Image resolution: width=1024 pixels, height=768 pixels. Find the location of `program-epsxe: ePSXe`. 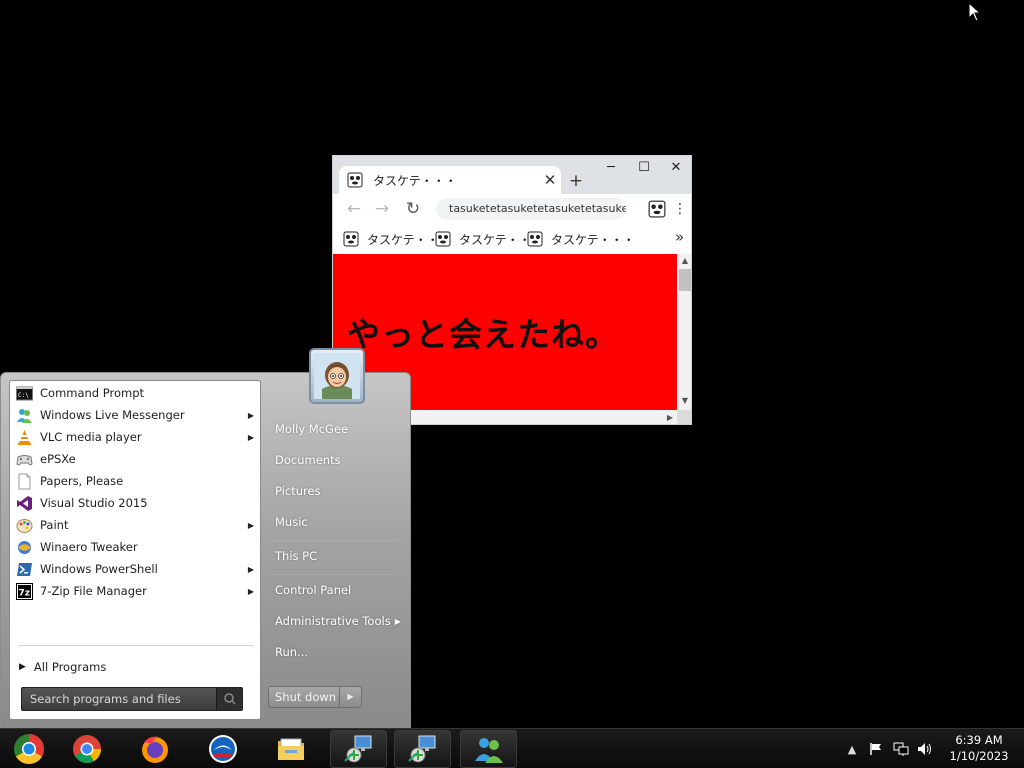

program-epsxe: ePSXe is located at coordinates (135, 459).